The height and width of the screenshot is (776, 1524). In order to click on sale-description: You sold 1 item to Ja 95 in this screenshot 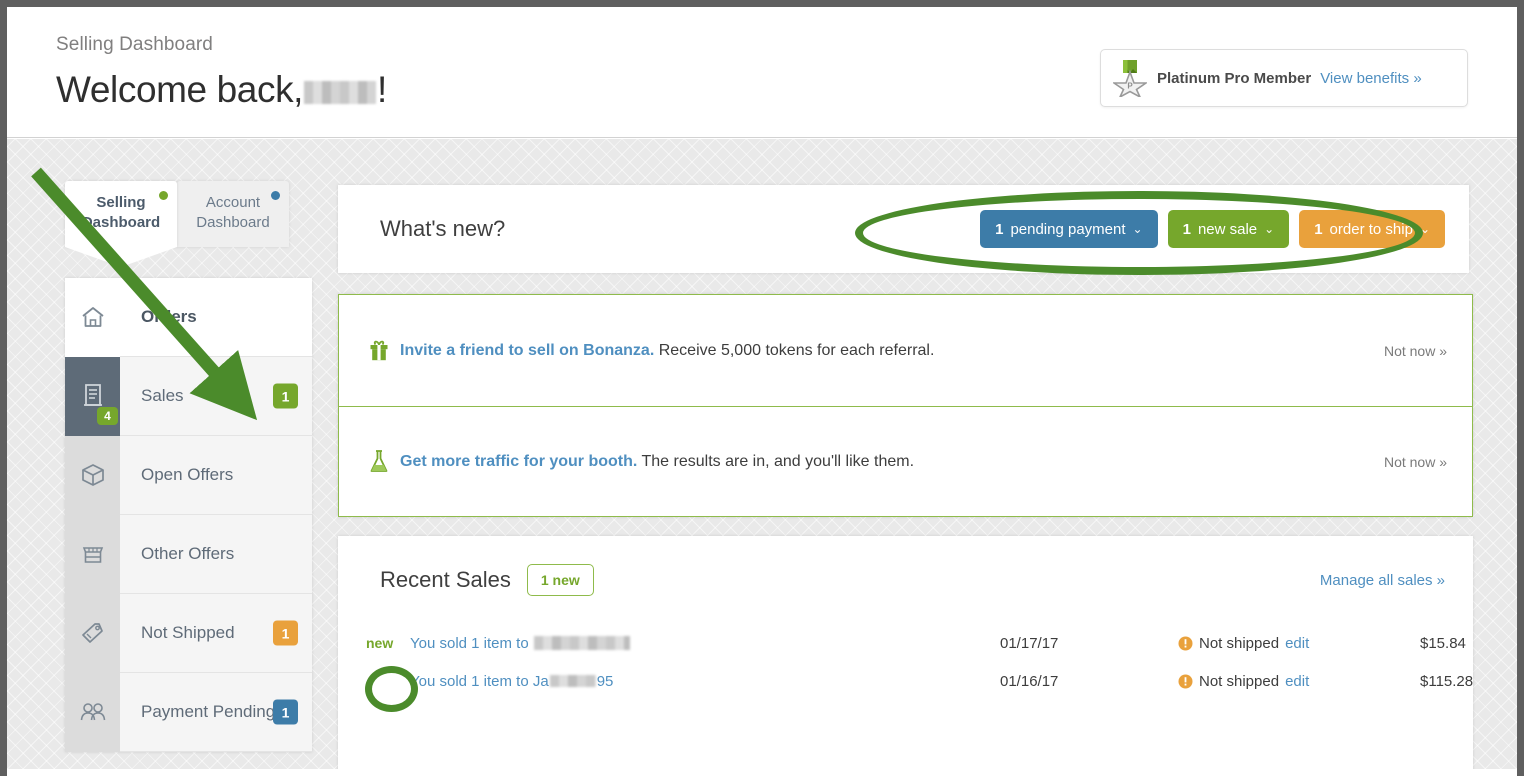, I will do `click(511, 681)`.